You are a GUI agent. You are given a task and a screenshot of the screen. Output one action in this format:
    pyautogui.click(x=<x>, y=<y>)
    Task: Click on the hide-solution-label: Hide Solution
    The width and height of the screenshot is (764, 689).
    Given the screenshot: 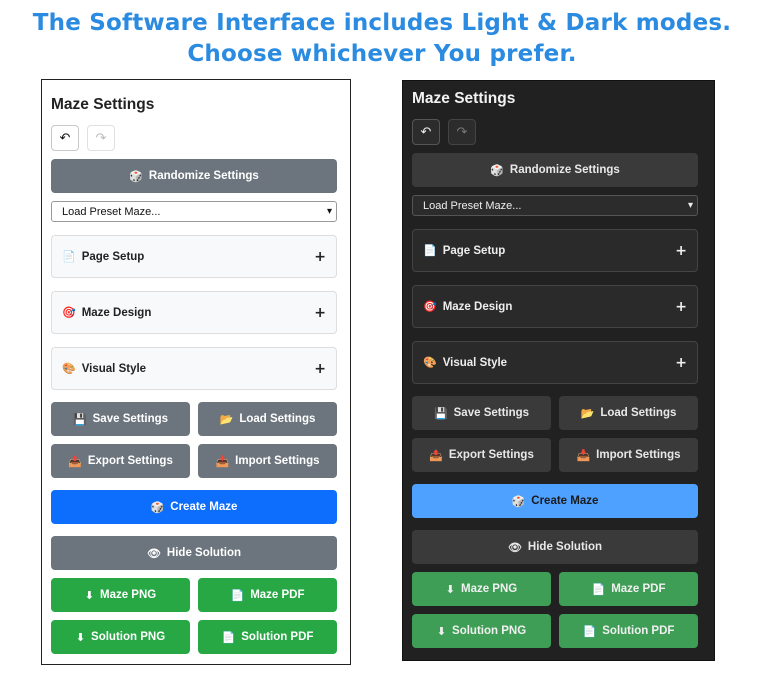 What is the action you would take?
    pyautogui.click(x=204, y=553)
    